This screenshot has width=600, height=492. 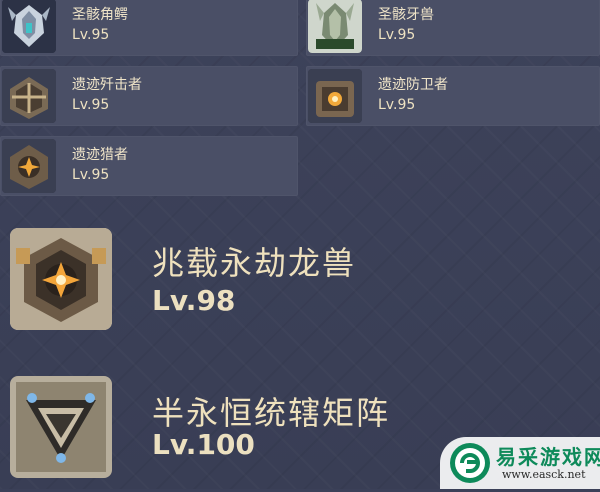 I want to click on boss-card-ruin-defender: 遗迹防卫者 Lv.95, so click(x=453, y=96).